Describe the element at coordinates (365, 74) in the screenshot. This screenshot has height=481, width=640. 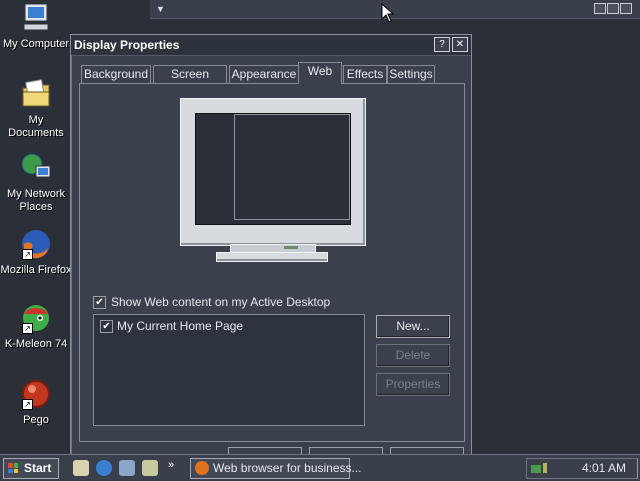
I see `tab-effects: Effects` at that location.